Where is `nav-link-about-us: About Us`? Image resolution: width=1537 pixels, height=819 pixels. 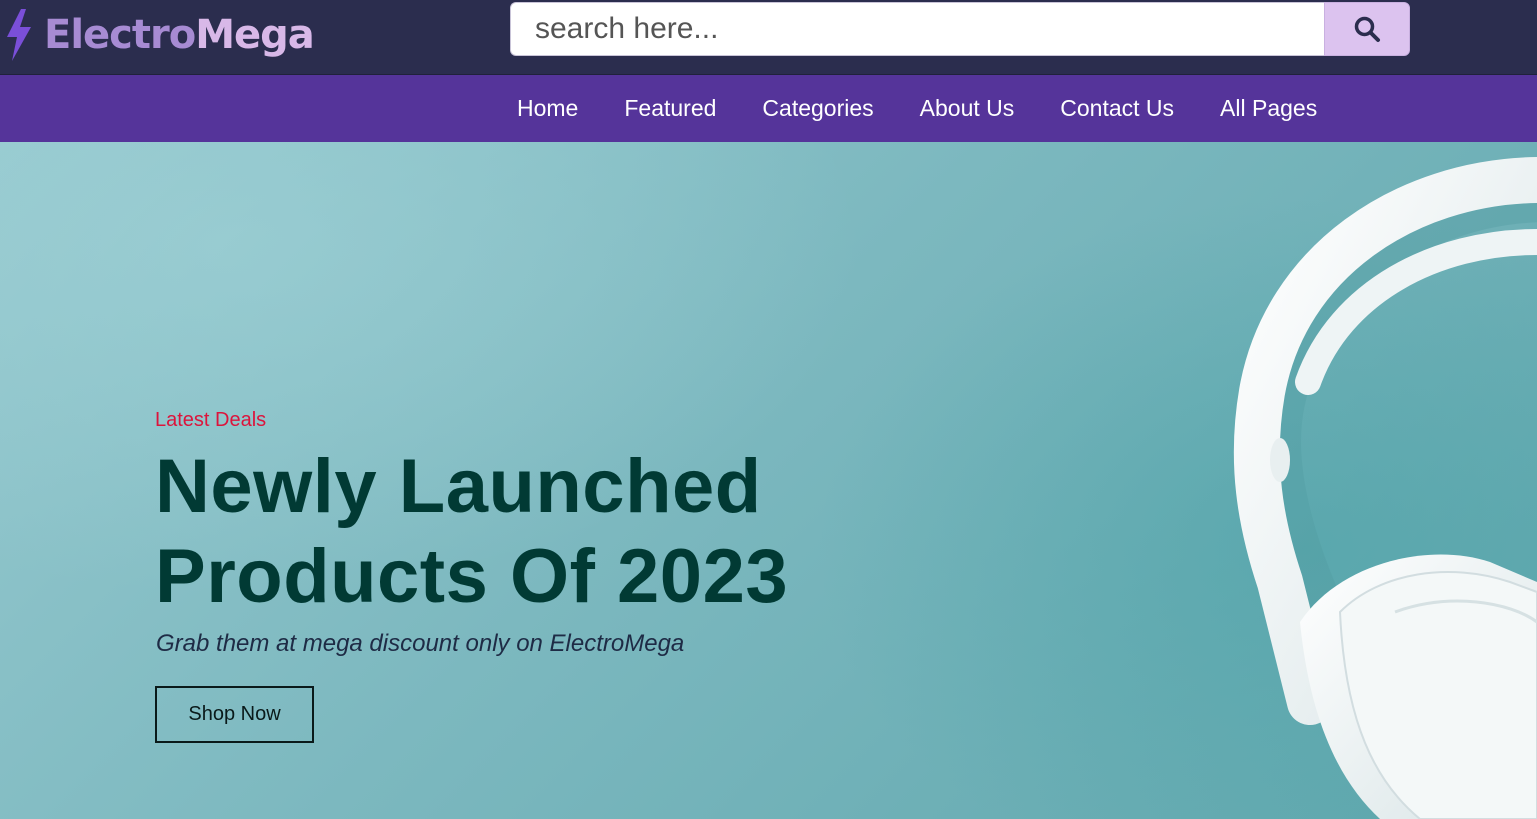 nav-link-about-us: About Us is located at coordinates (967, 108).